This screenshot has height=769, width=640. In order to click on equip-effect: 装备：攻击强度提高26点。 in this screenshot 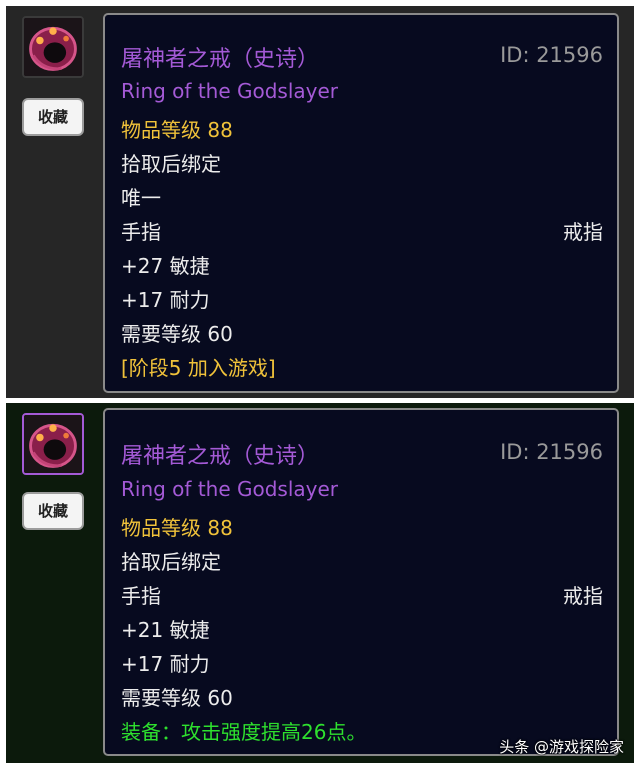, I will do `click(244, 732)`.